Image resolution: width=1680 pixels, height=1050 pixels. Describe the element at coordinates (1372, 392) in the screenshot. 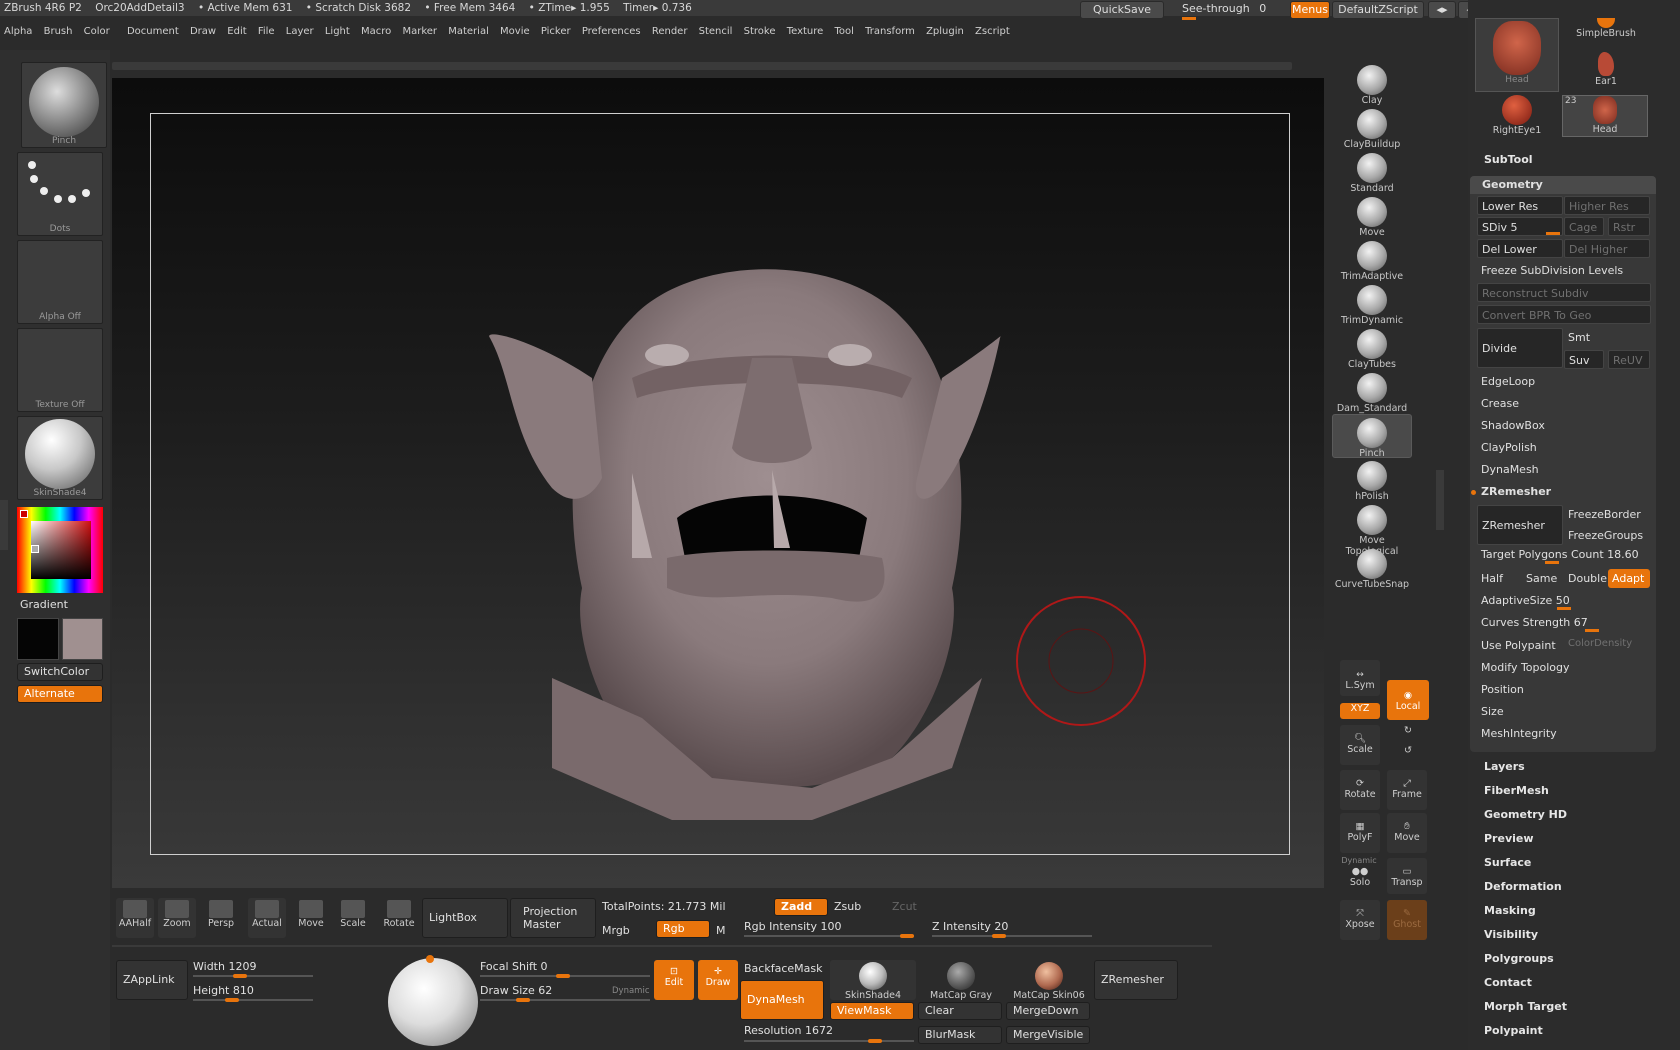

I see `brush-dam-standard: Dam_Standard` at that location.